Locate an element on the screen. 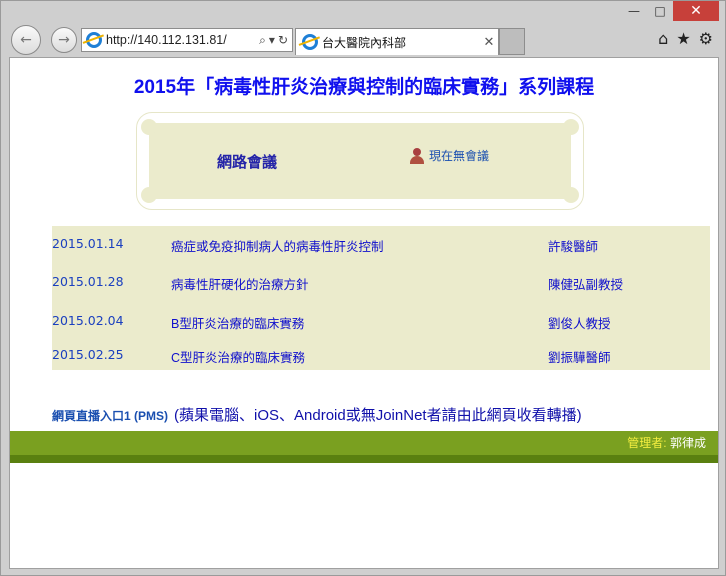 Image resolution: width=726 pixels, height=576 pixels. row-topic: 病毒性肝硬化的治療方針 is located at coordinates (240, 285).